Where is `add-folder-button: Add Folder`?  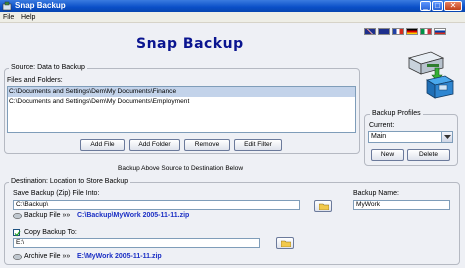
add-folder-button: Add Folder is located at coordinates (154, 145).